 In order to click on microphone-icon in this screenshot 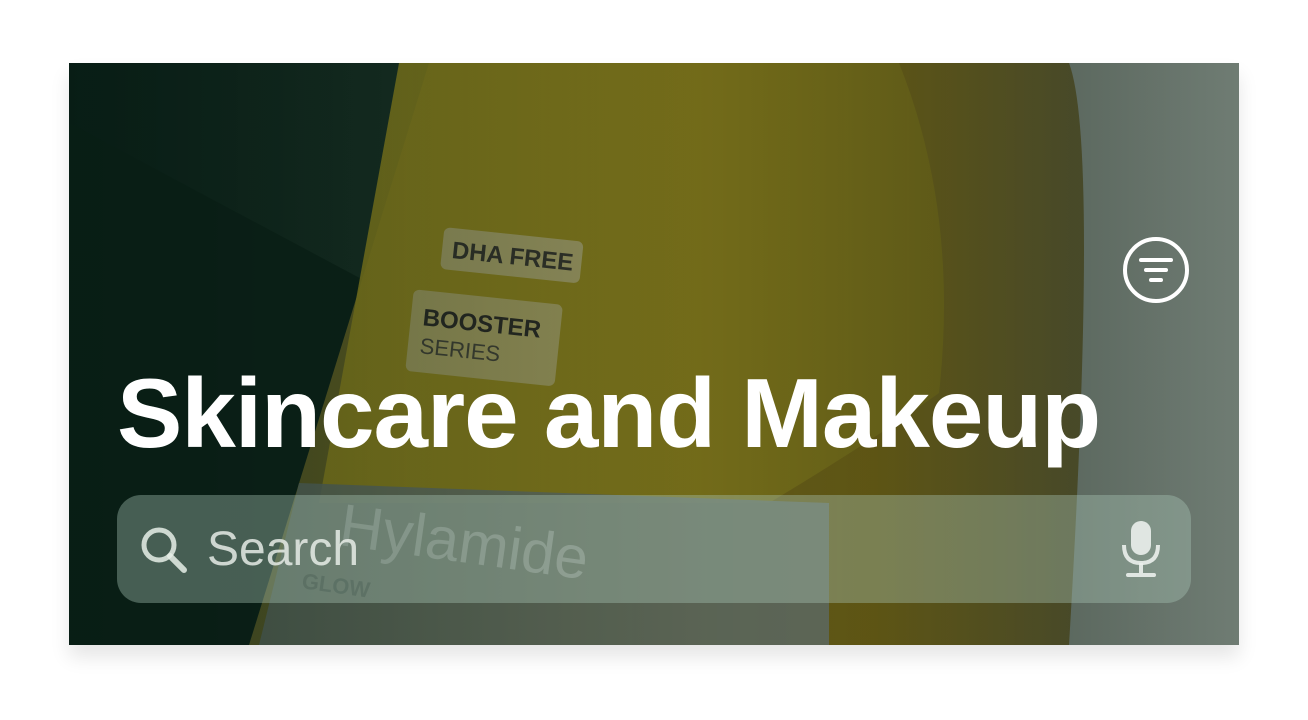, I will do `click(1141, 549)`.